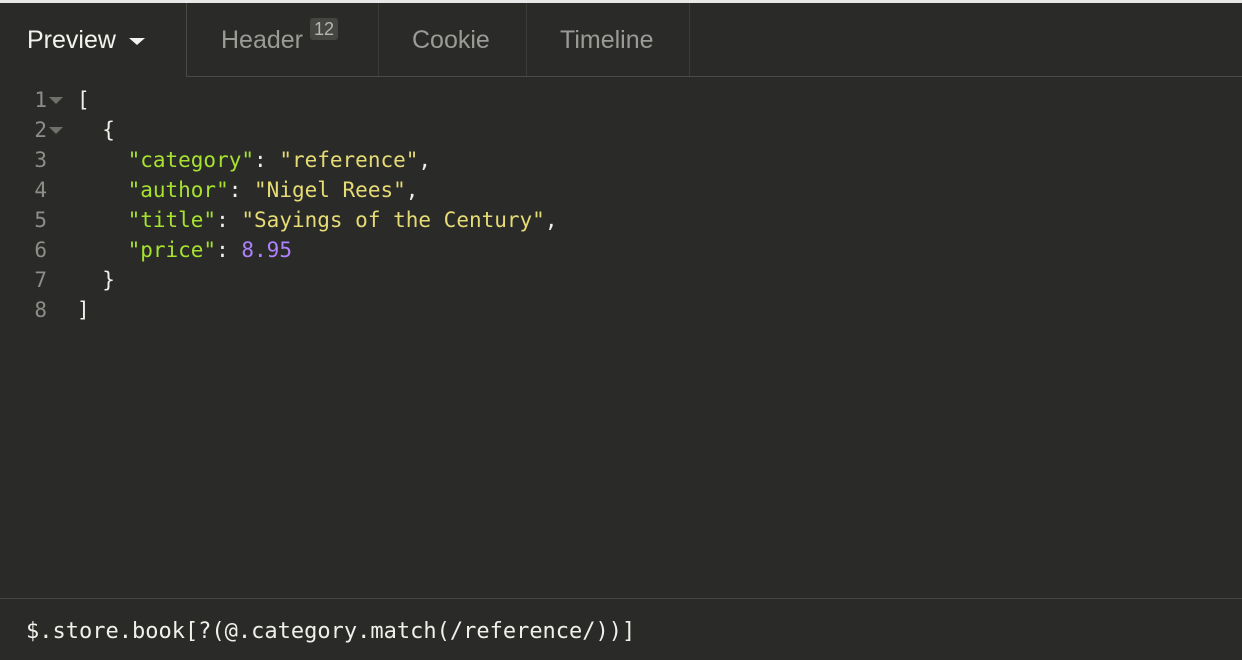  I want to click on code-line: 6 "price": 8.95, so click(621, 250).